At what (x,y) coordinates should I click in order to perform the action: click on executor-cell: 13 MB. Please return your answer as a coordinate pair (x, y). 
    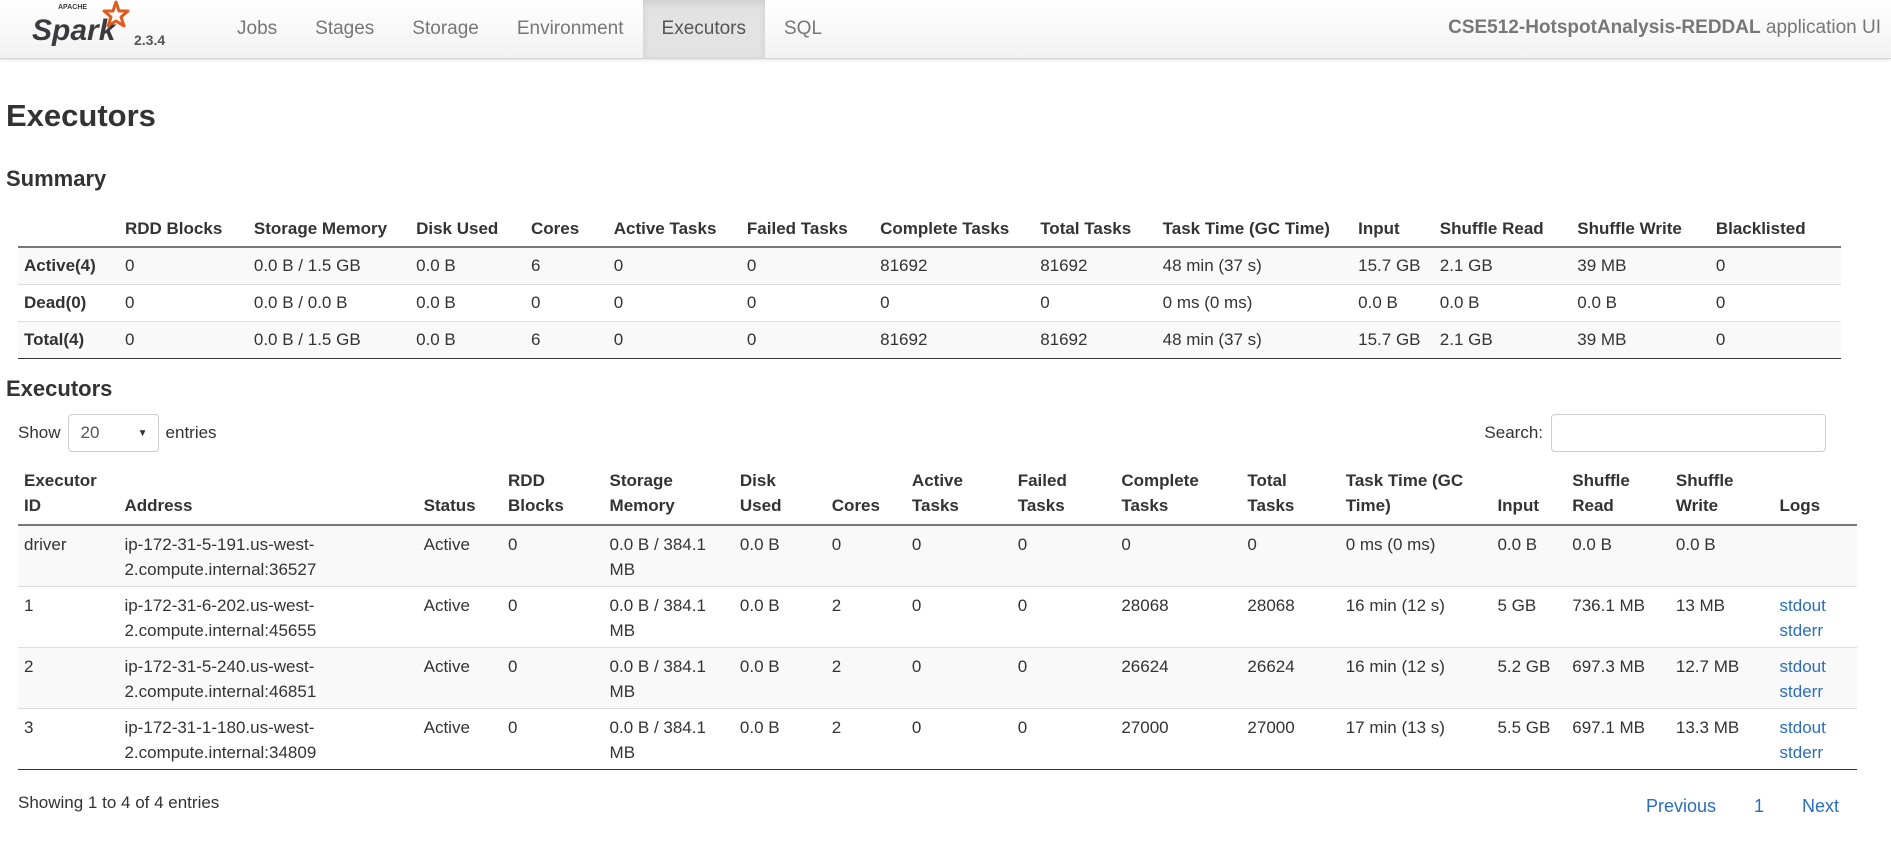
    Looking at the image, I should click on (1721, 617).